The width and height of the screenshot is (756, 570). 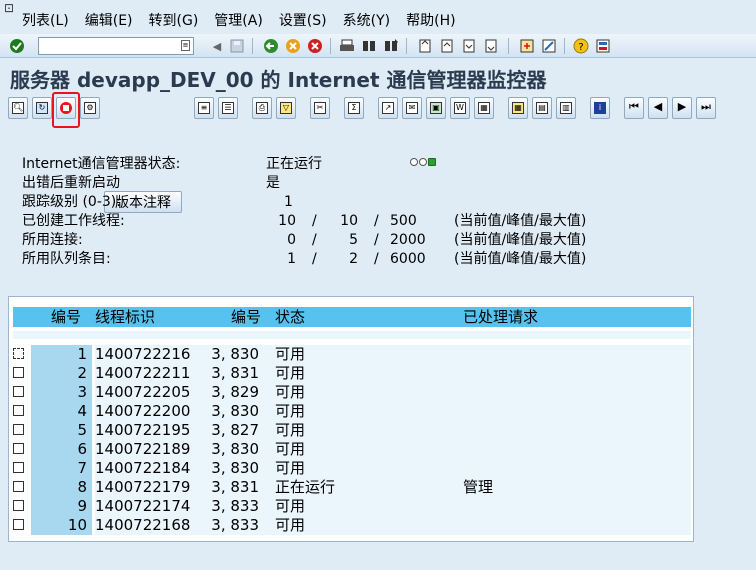 What do you see at coordinates (527, 46) in the screenshot?
I see `new-session-icon` at bounding box center [527, 46].